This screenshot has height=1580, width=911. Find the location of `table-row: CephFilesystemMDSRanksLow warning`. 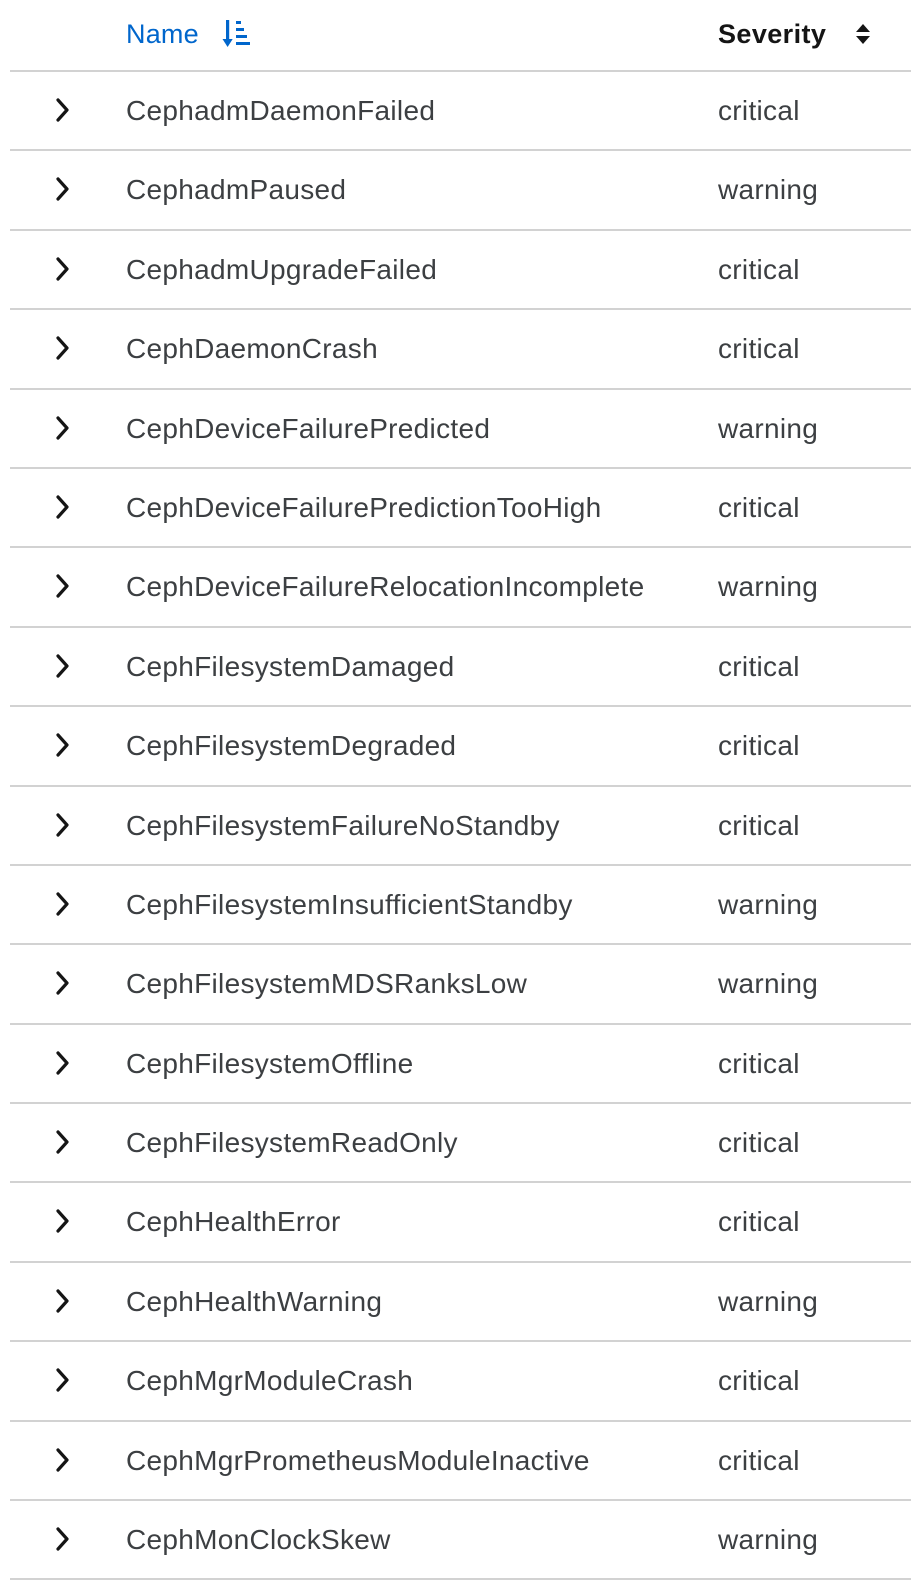

table-row: CephFilesystemMDSRanksLow warning is located at coordinates (460, 985).